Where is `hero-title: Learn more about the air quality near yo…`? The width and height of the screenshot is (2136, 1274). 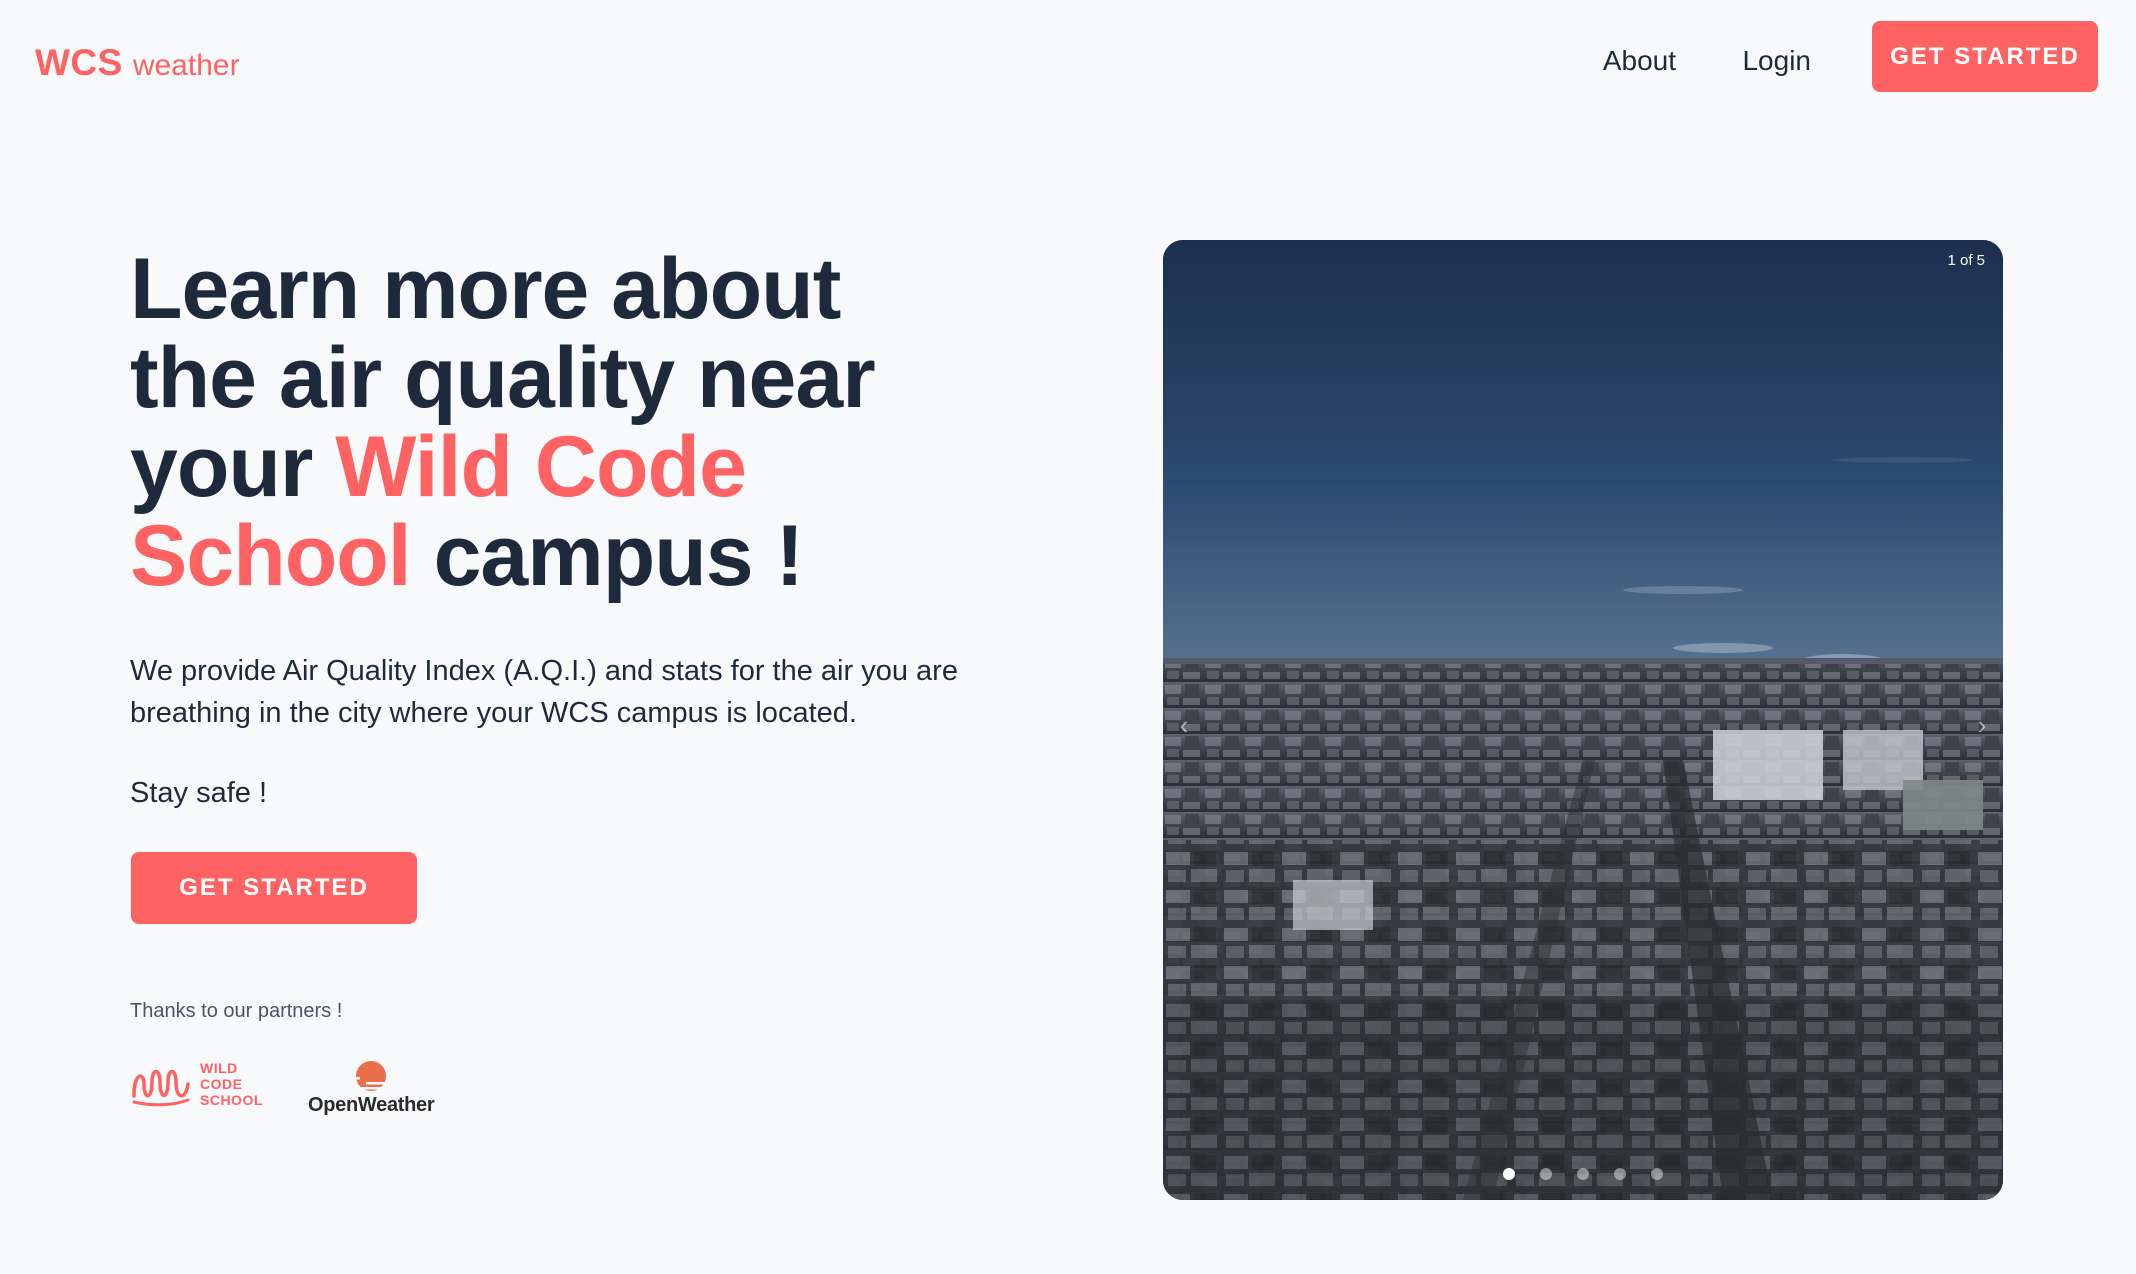 hero-title: Learn more about the air quality near yo… is located at coordinates (550, 423).